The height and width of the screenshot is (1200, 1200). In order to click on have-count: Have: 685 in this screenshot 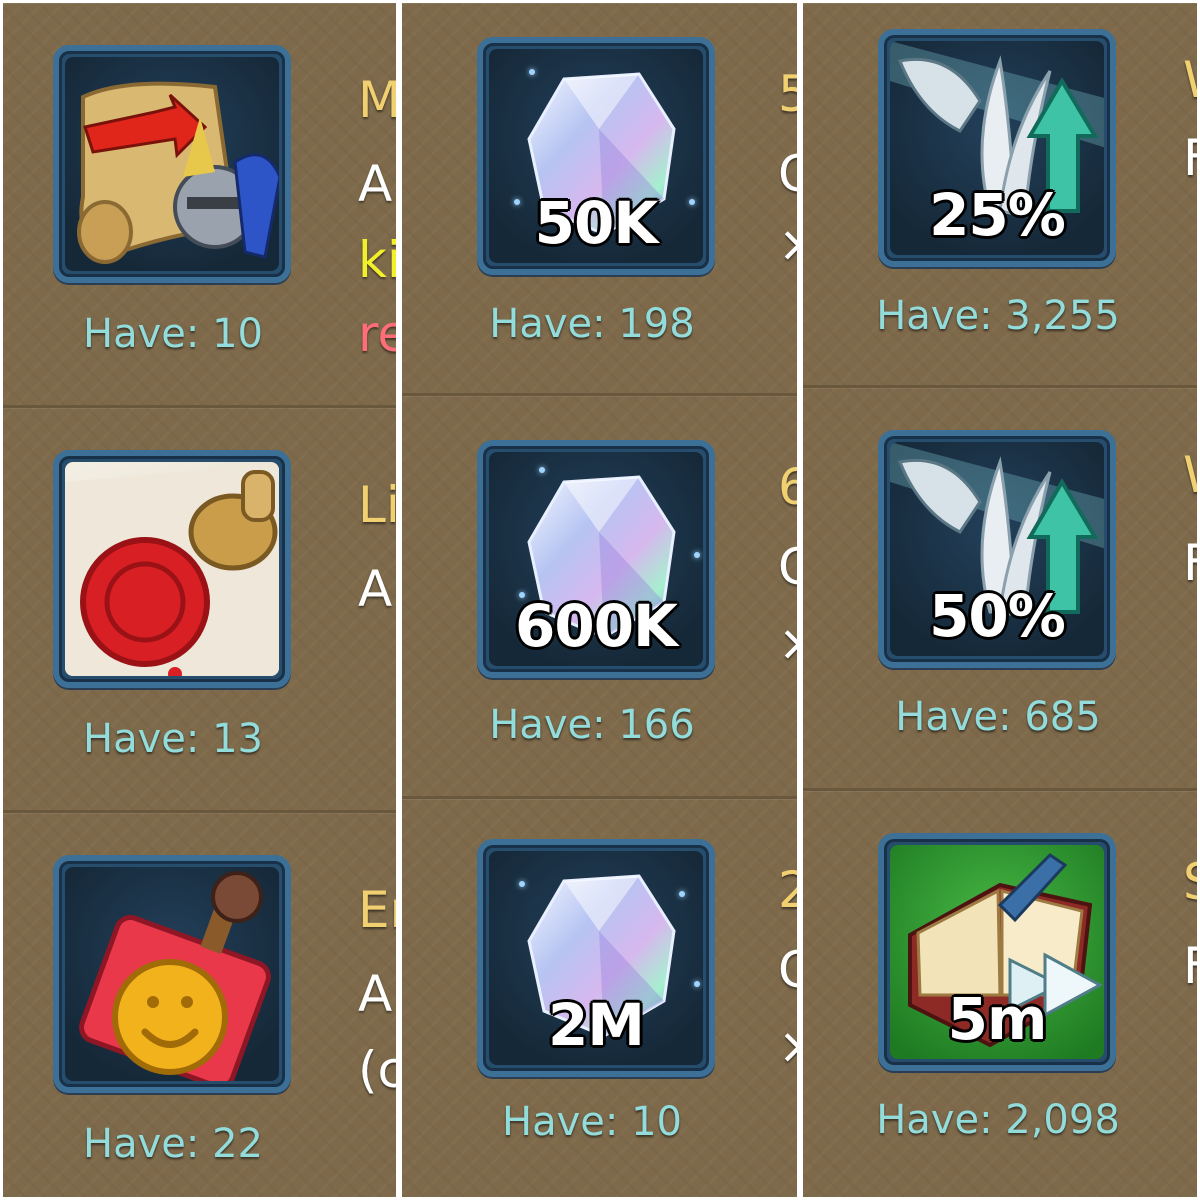, I will do `click(998, 717)`.